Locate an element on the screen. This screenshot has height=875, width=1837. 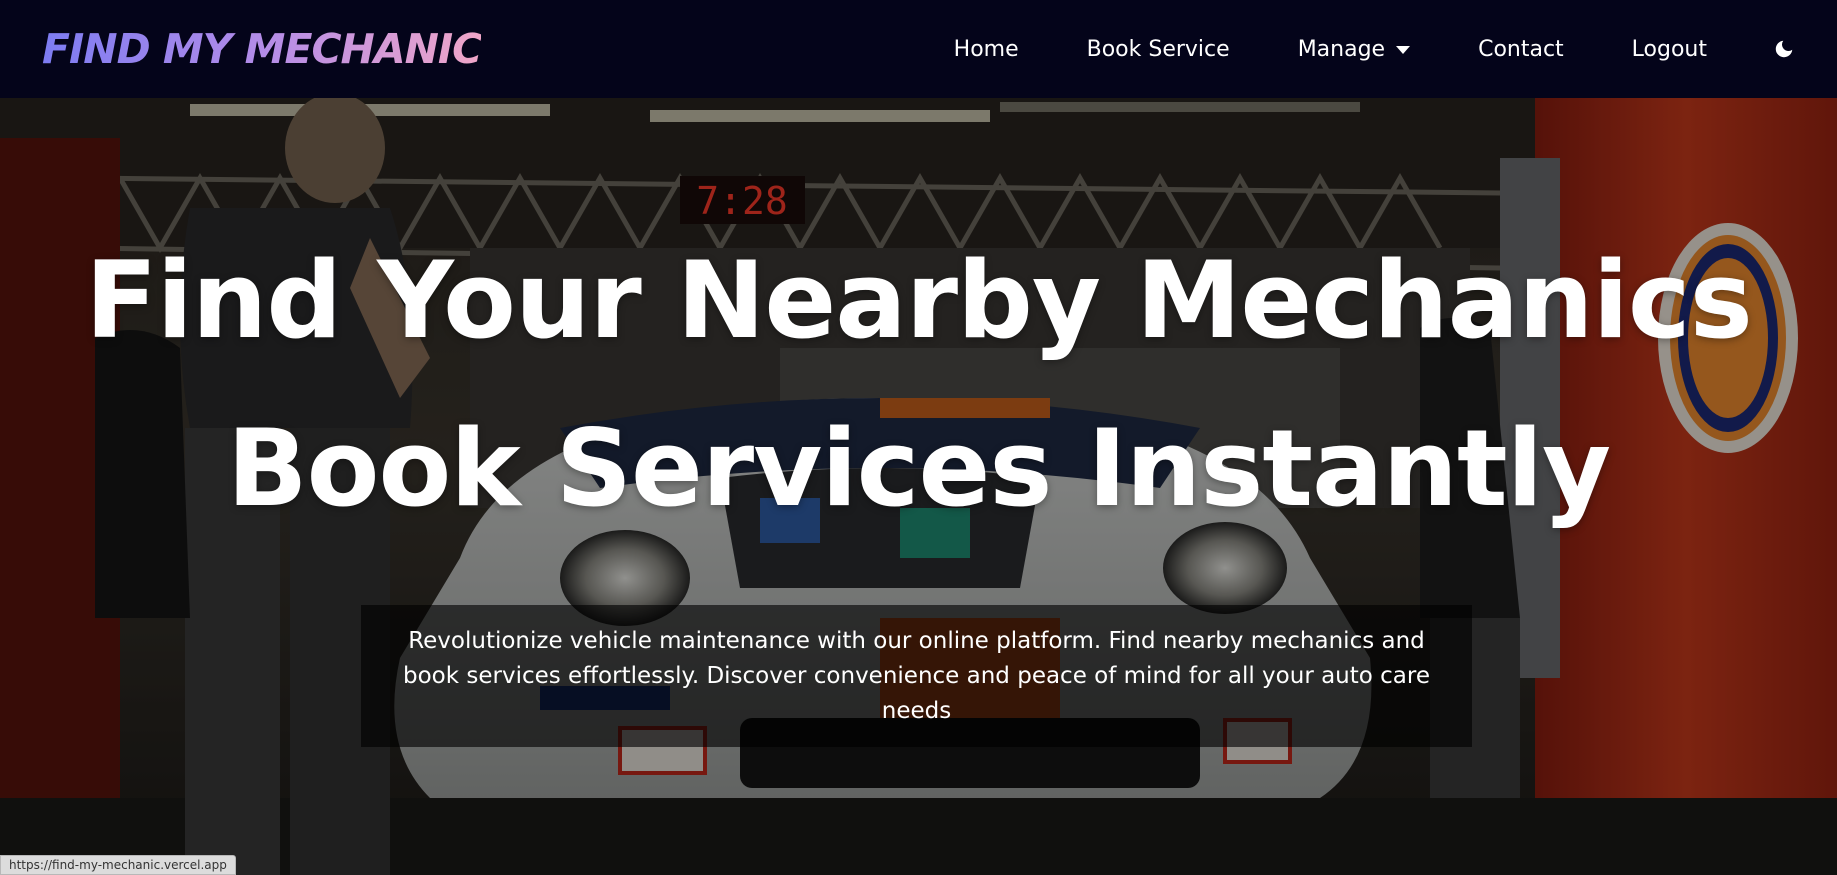
nav-logout-link: Logout is located at coordinates (1669, 49).